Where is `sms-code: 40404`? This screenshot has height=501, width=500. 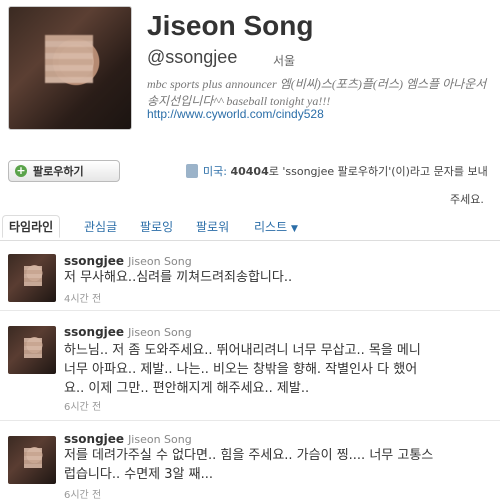
sms-code: 40404 is located at coordinates (249, 171).